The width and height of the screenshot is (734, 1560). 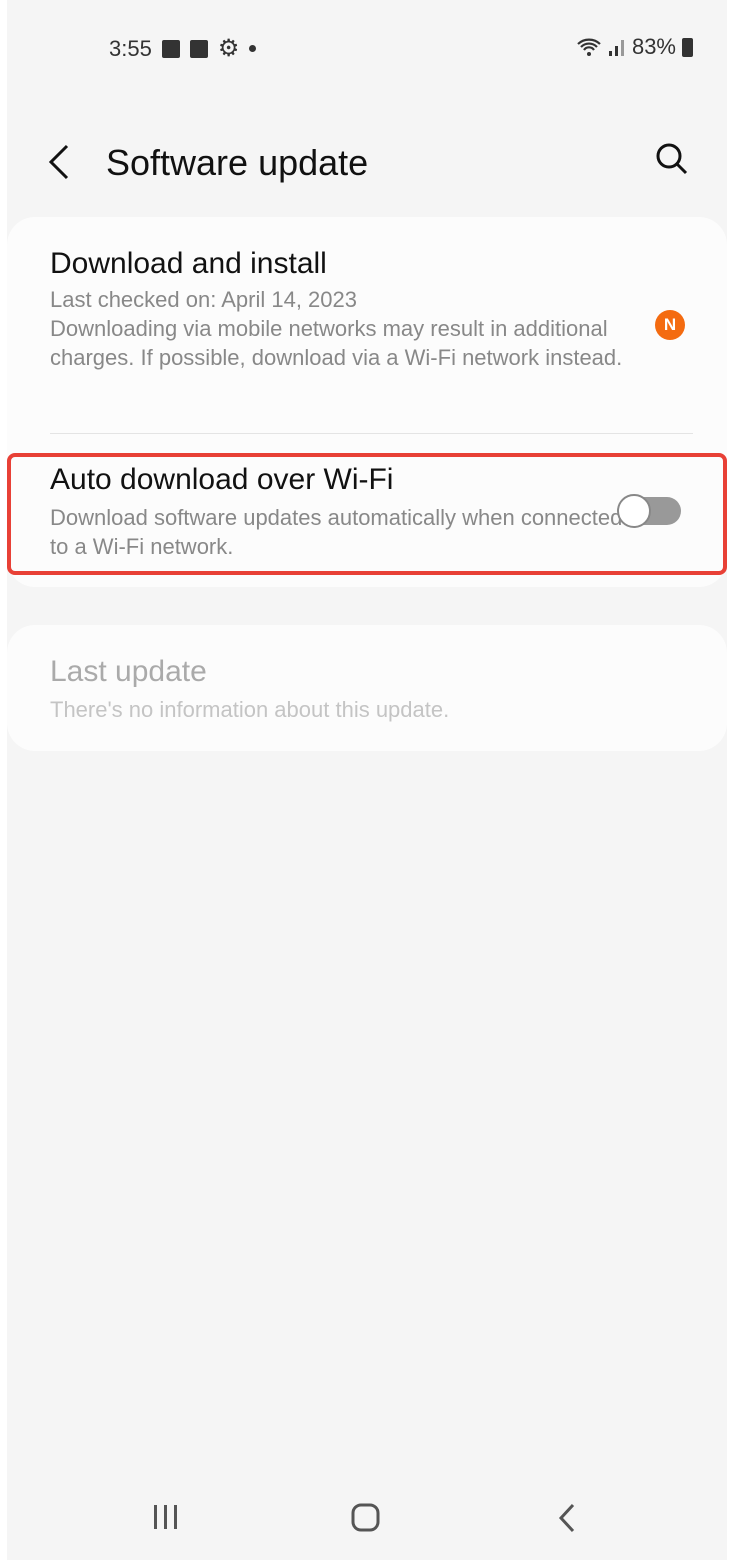 I want to click on gear-icon: ⚙, so click(x=228, y=48).